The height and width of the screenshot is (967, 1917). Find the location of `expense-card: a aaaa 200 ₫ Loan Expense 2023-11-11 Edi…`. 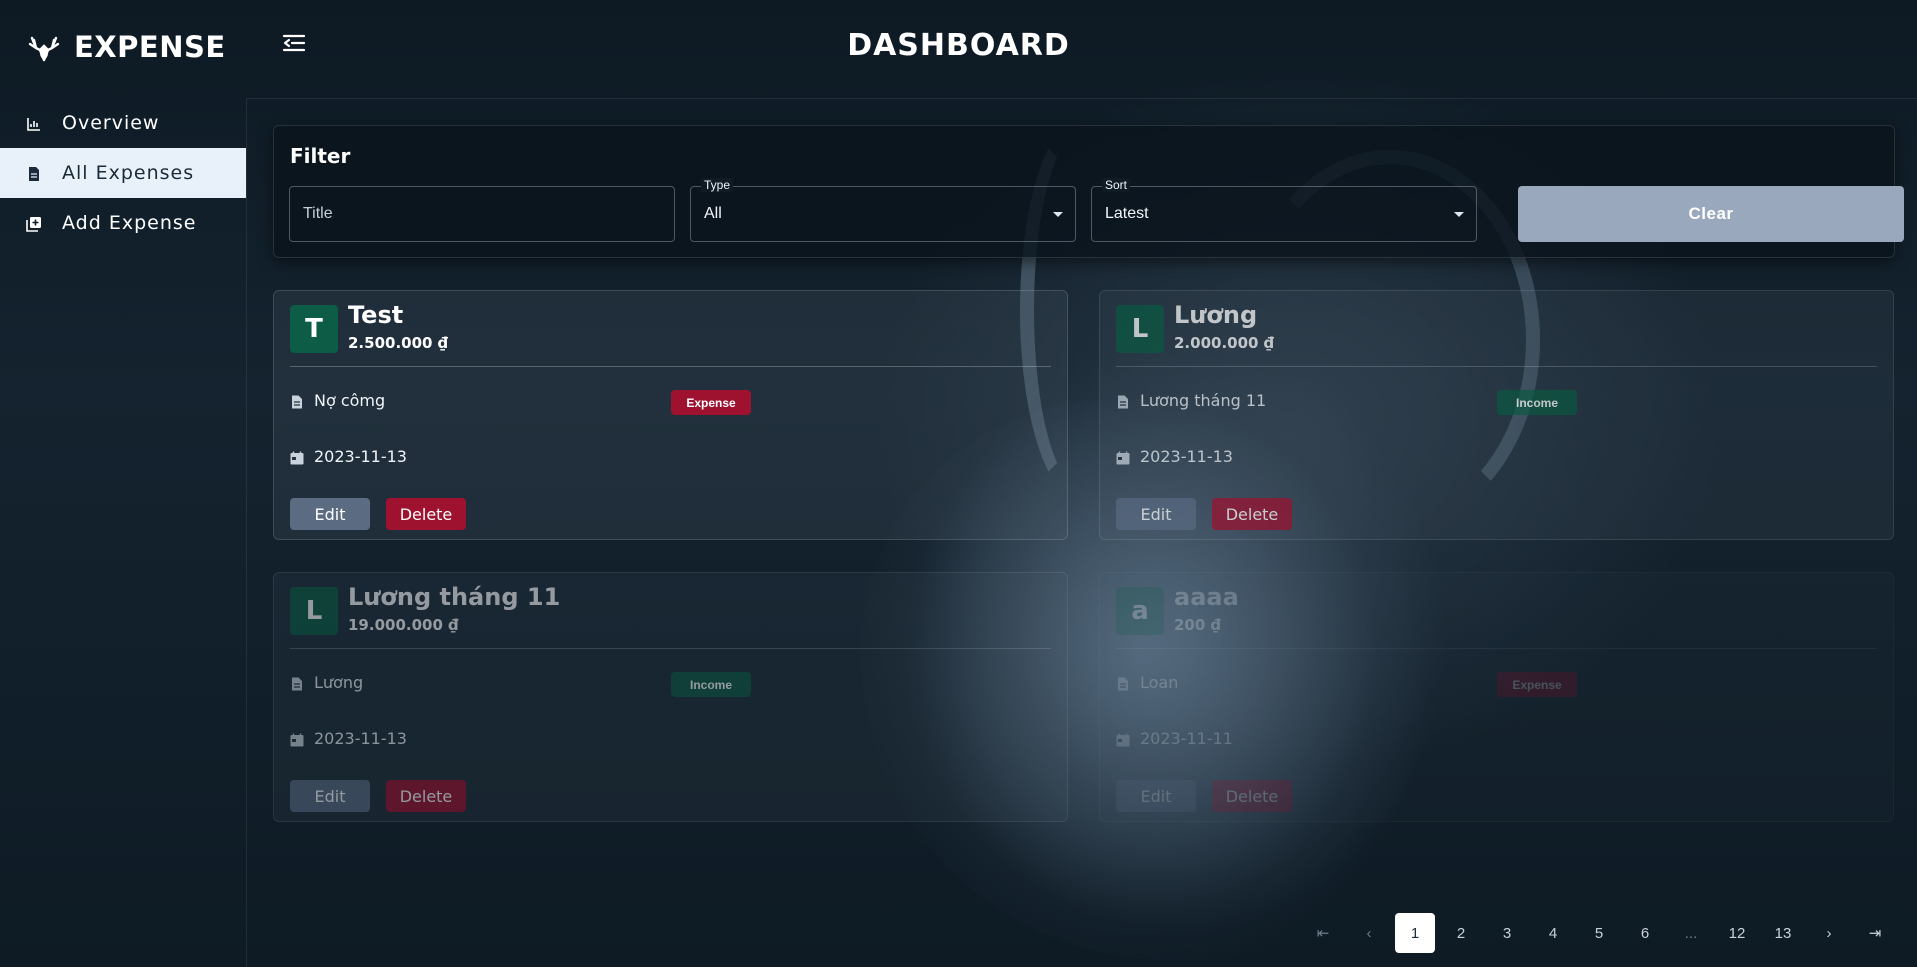

expense-card: a aaaa 200 ₫ Loan Expense 2023-11-11 Edi… is located at coordinates (1496, 697).